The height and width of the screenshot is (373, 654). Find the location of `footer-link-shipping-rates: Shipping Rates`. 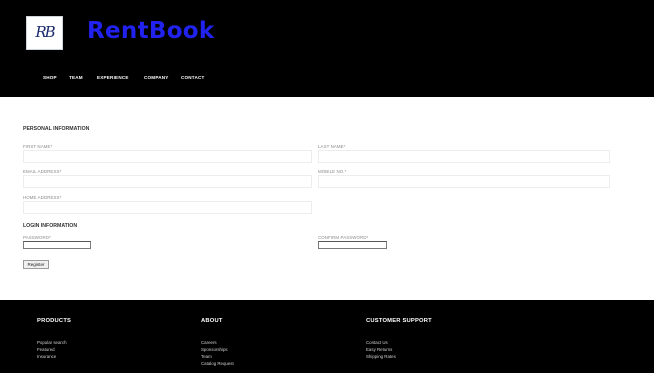

footer-link-shipping-rates: Shipping Rates is located at coordinates (381, 356).